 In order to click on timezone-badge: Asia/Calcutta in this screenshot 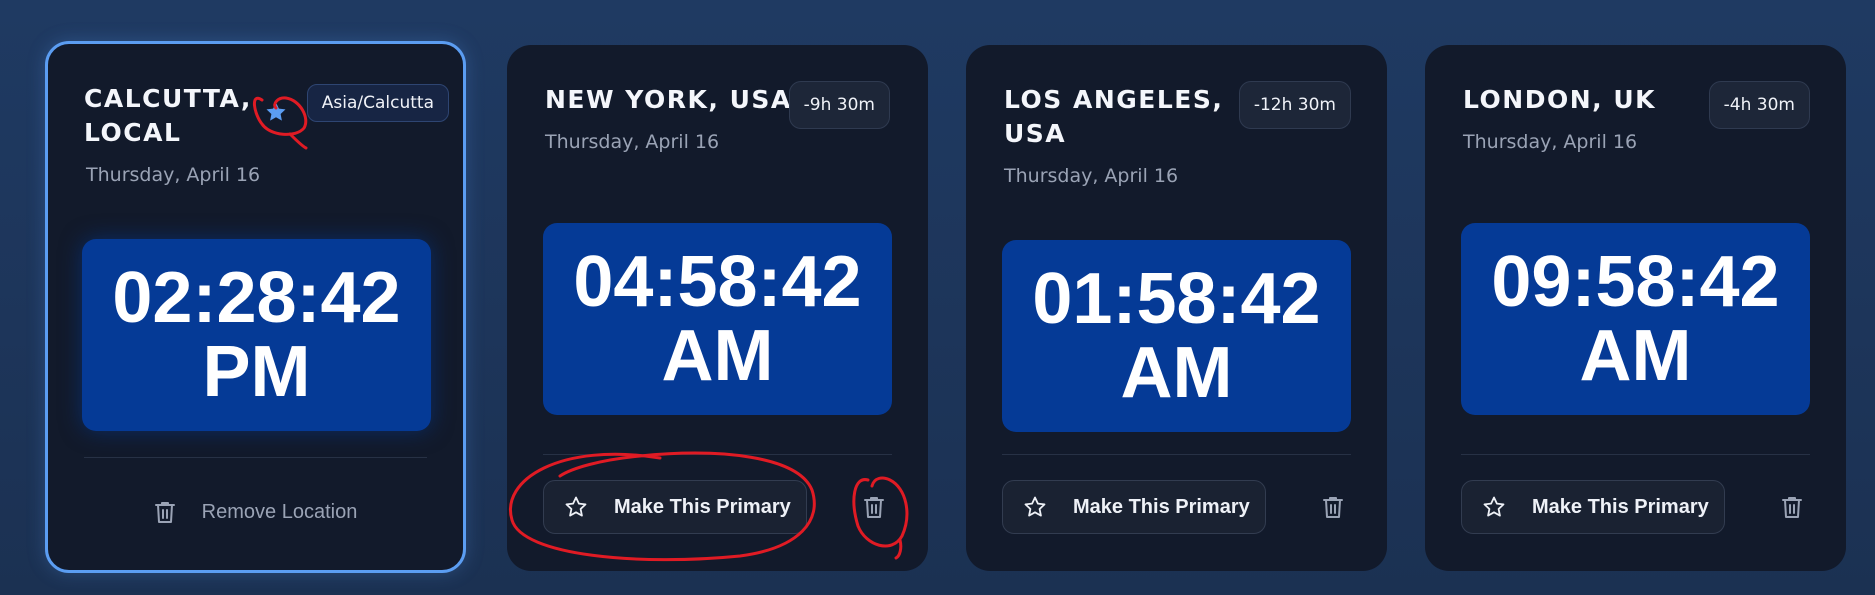, I will do `click(377, 103)`.